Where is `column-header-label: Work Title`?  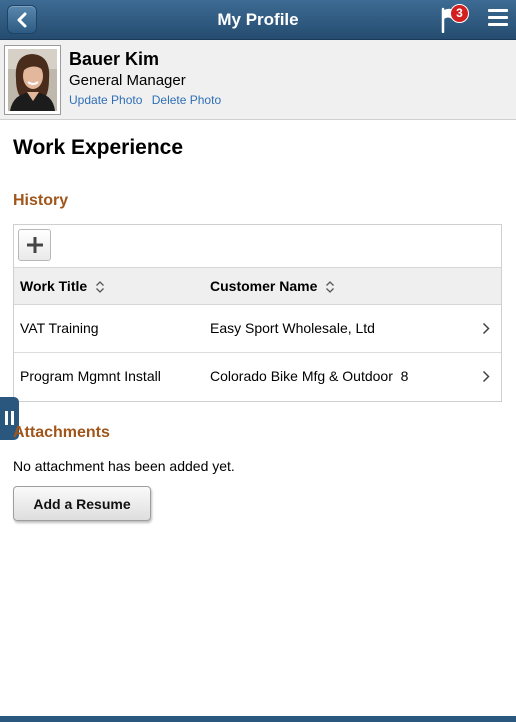
column-header-label: Work Title is located at coordinates (54, 286).